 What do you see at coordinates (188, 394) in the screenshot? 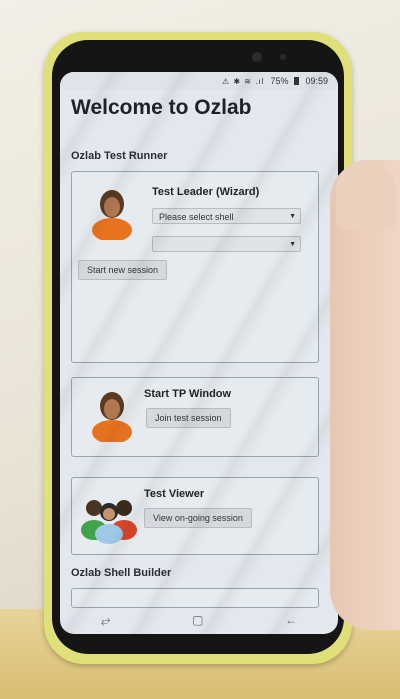
I see `tp-window-title: Start TP Window` at bounding box center [188, 394].